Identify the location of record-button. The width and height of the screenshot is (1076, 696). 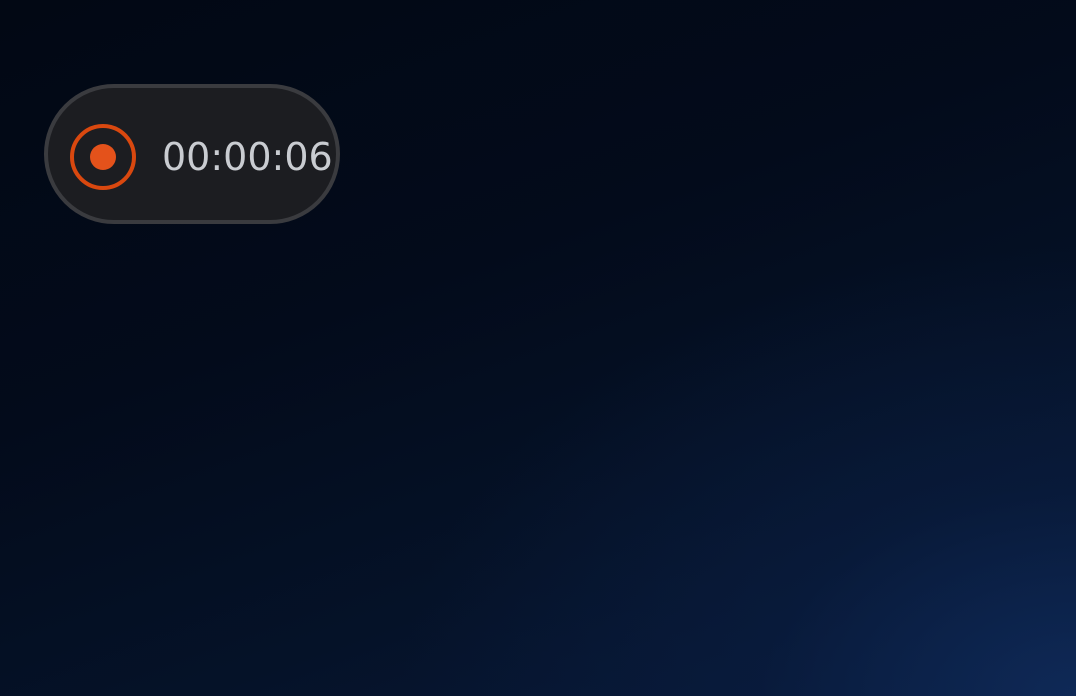
(103, 157).